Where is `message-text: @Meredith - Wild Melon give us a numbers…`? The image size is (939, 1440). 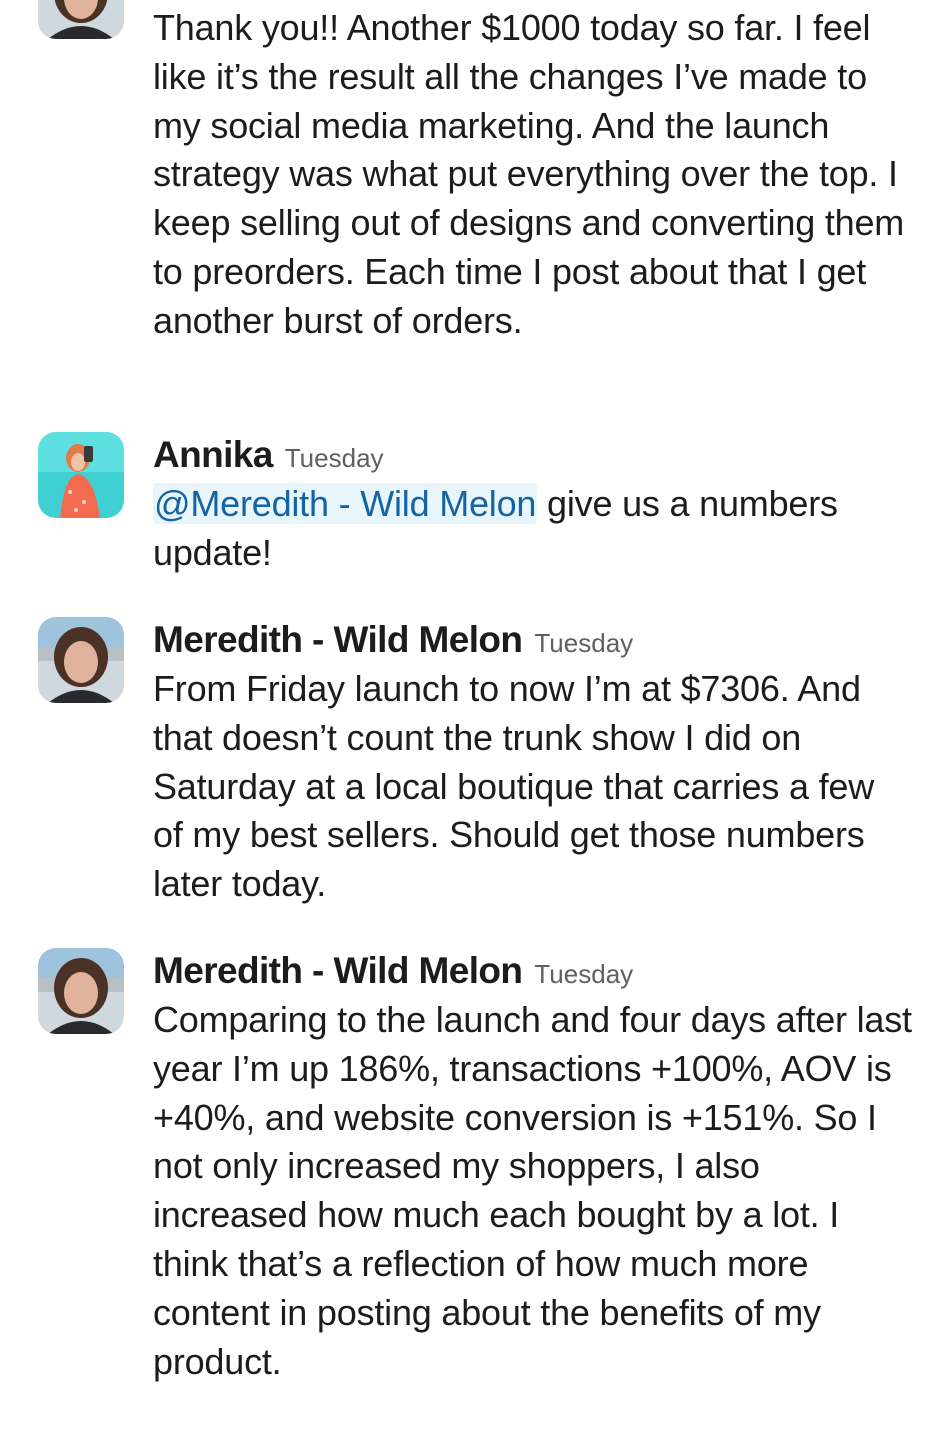 message-text: @Meredith - Wild Melon give us a numbers… is located at coordinates (533, 529).